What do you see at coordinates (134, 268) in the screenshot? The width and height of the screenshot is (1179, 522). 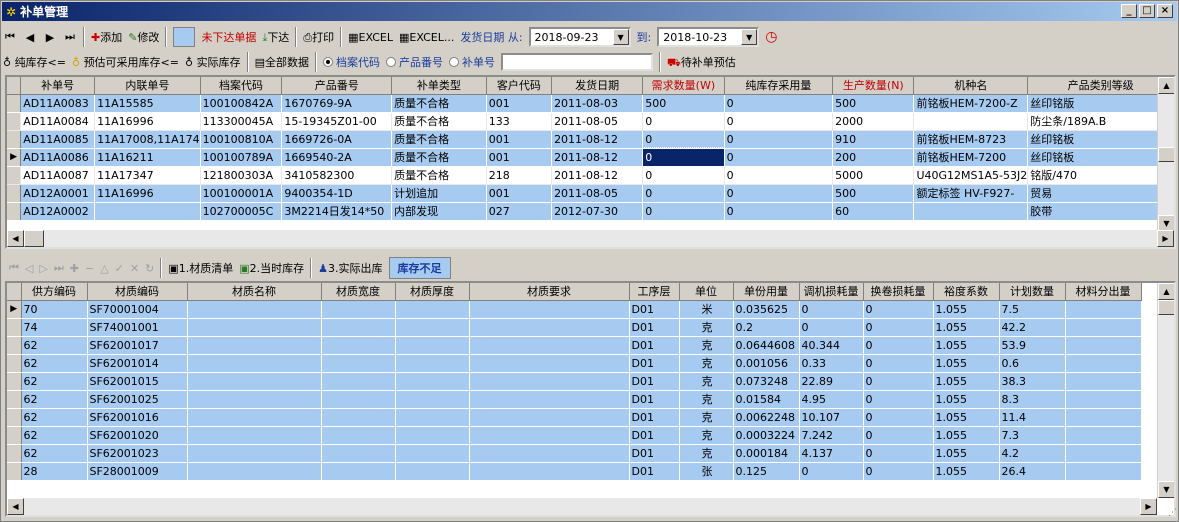 I see `cancel-record-icon: ✕` at bounding box center [134, 268].